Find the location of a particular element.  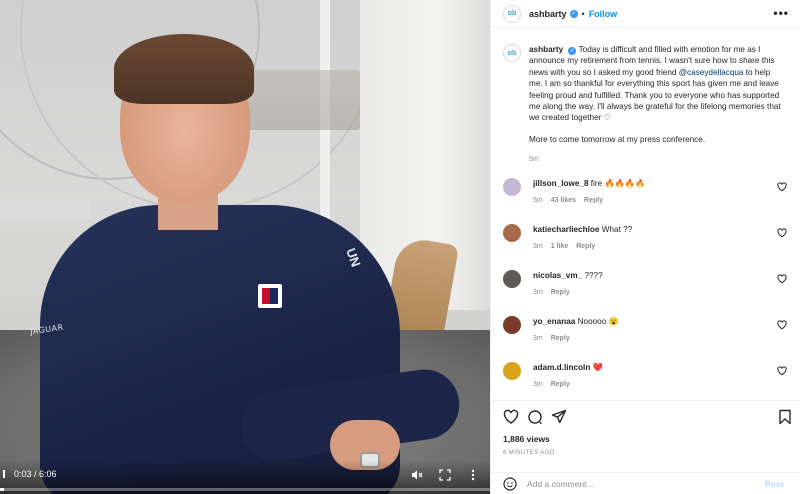

save-bookmark-icon is located at coordinates (785, 417).